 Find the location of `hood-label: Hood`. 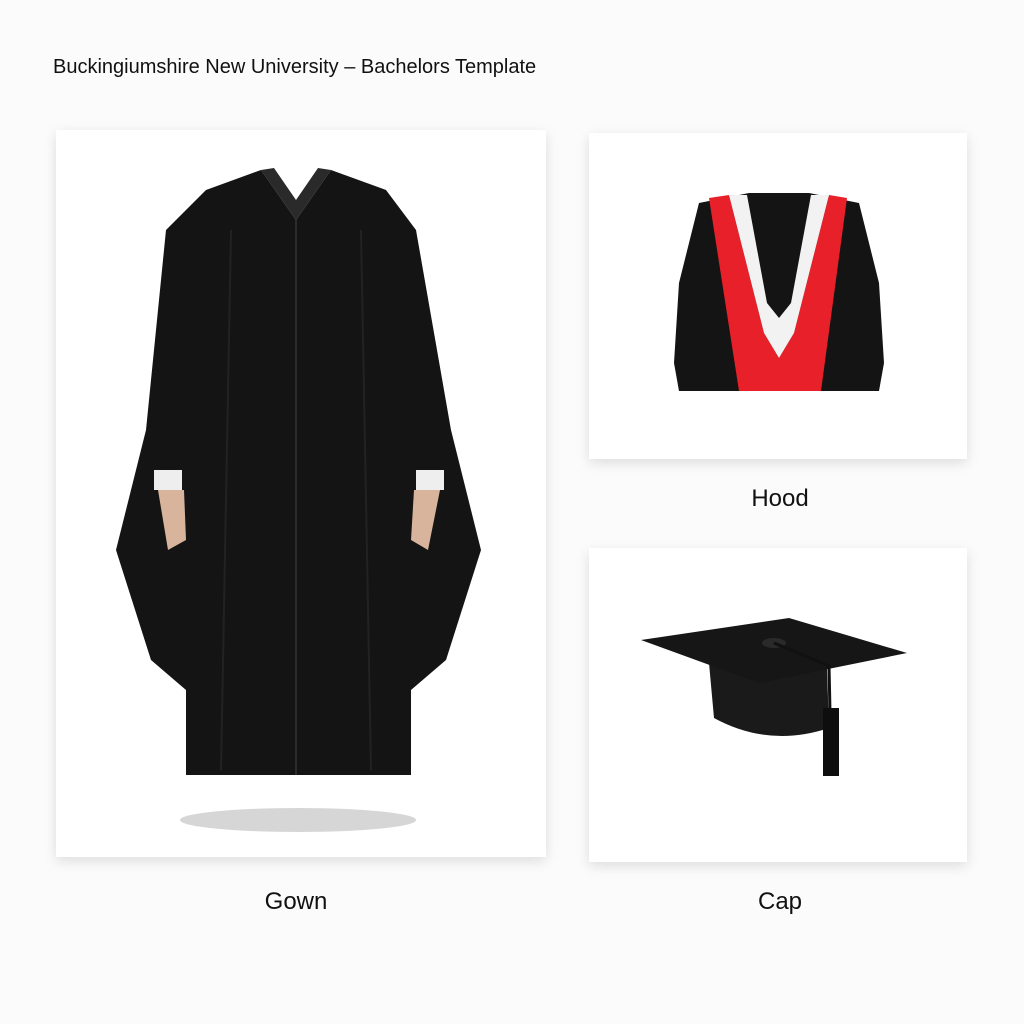

hood-label: Hood is located at coordinates (780, 498).